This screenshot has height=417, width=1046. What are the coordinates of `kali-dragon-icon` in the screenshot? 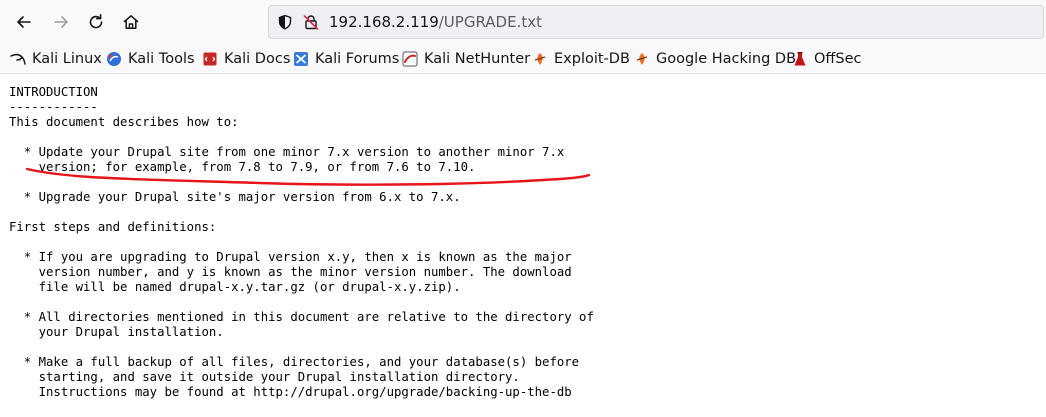 It's located at (18, 59).